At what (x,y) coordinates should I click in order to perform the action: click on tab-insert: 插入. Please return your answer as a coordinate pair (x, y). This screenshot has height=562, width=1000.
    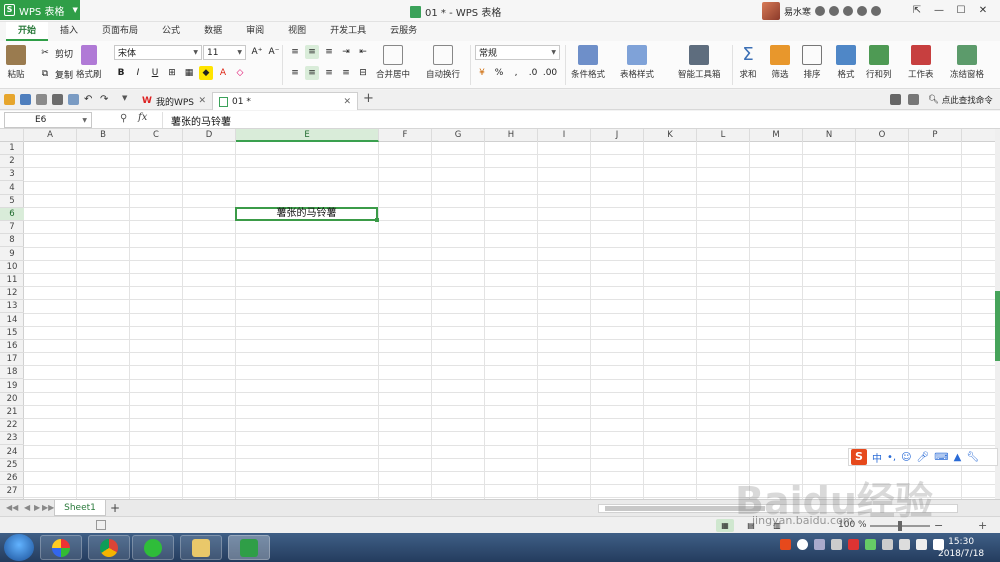
    Looking at the image, I should click on (69, 31).